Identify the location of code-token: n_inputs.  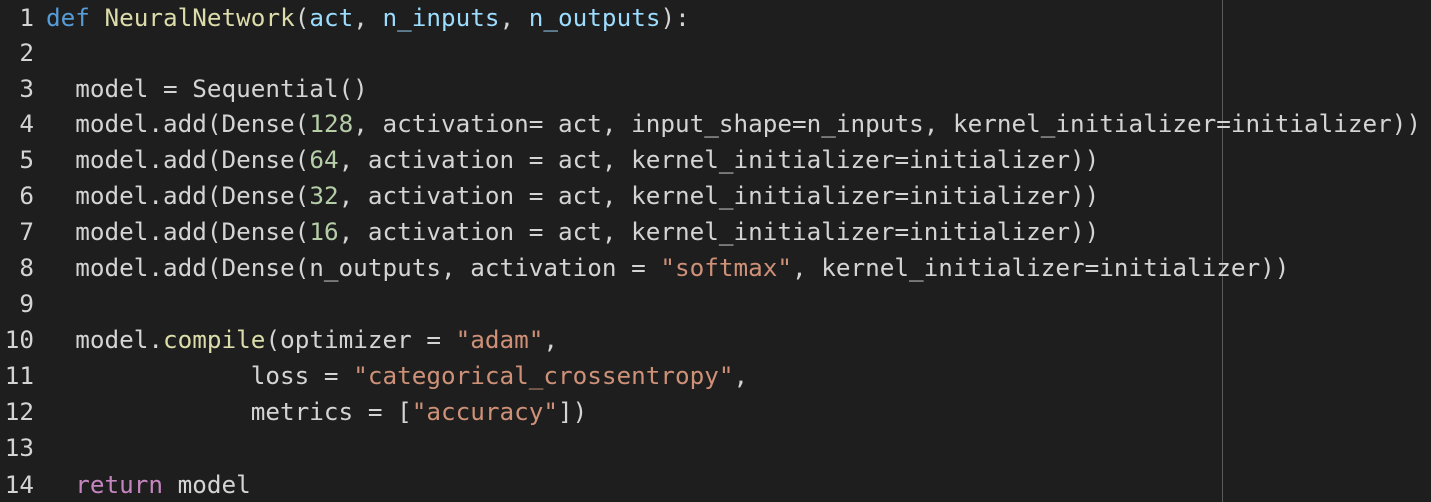
(441, 17).